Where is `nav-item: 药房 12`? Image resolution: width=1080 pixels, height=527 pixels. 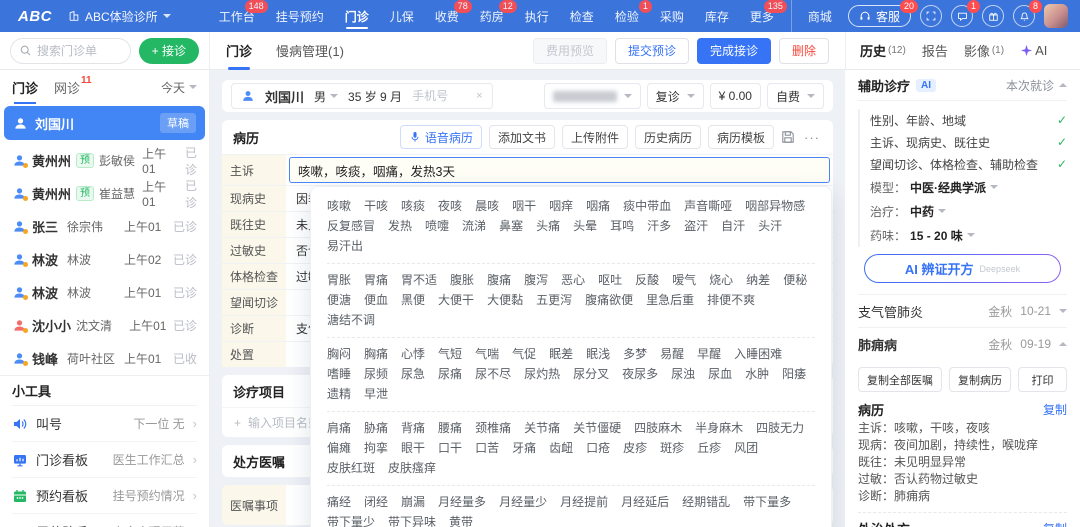 nav-item: 药房 12 is located at coordinates (498, 16).